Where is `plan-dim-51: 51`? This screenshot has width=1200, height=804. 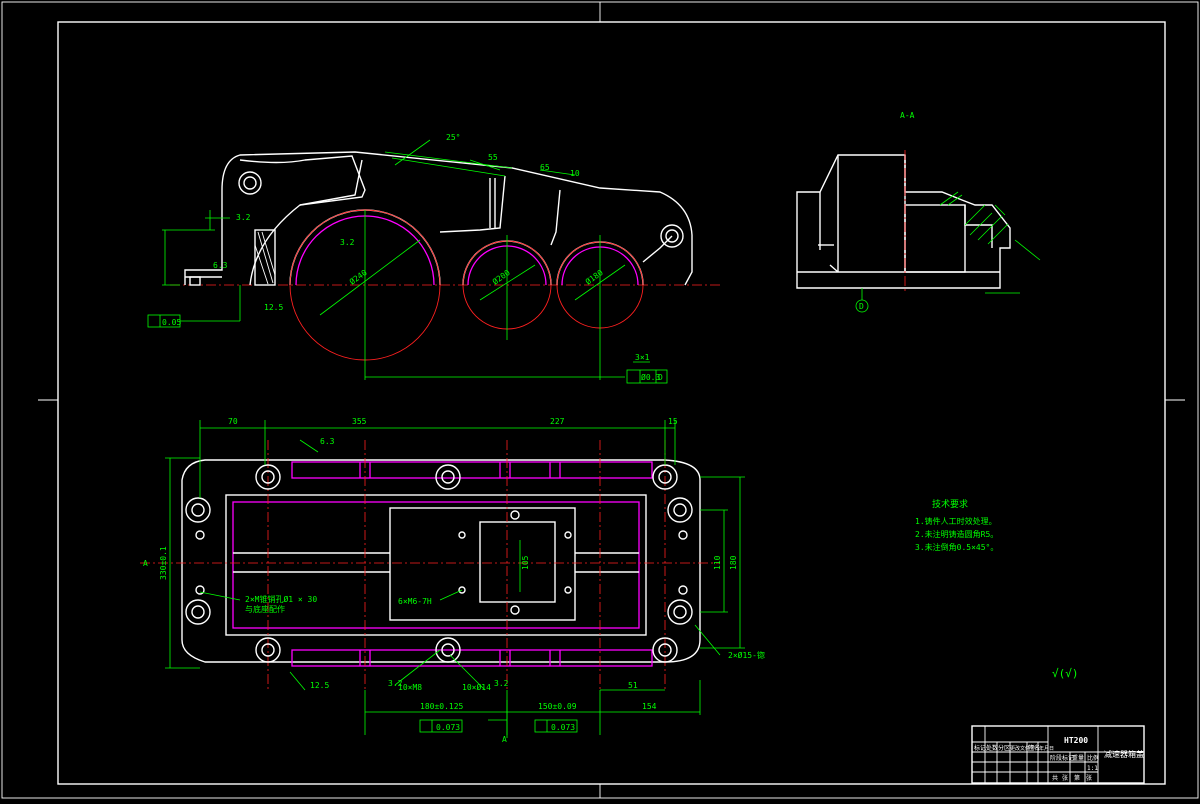 plan-dim-51: 51 is located at coordinates (633, 685).